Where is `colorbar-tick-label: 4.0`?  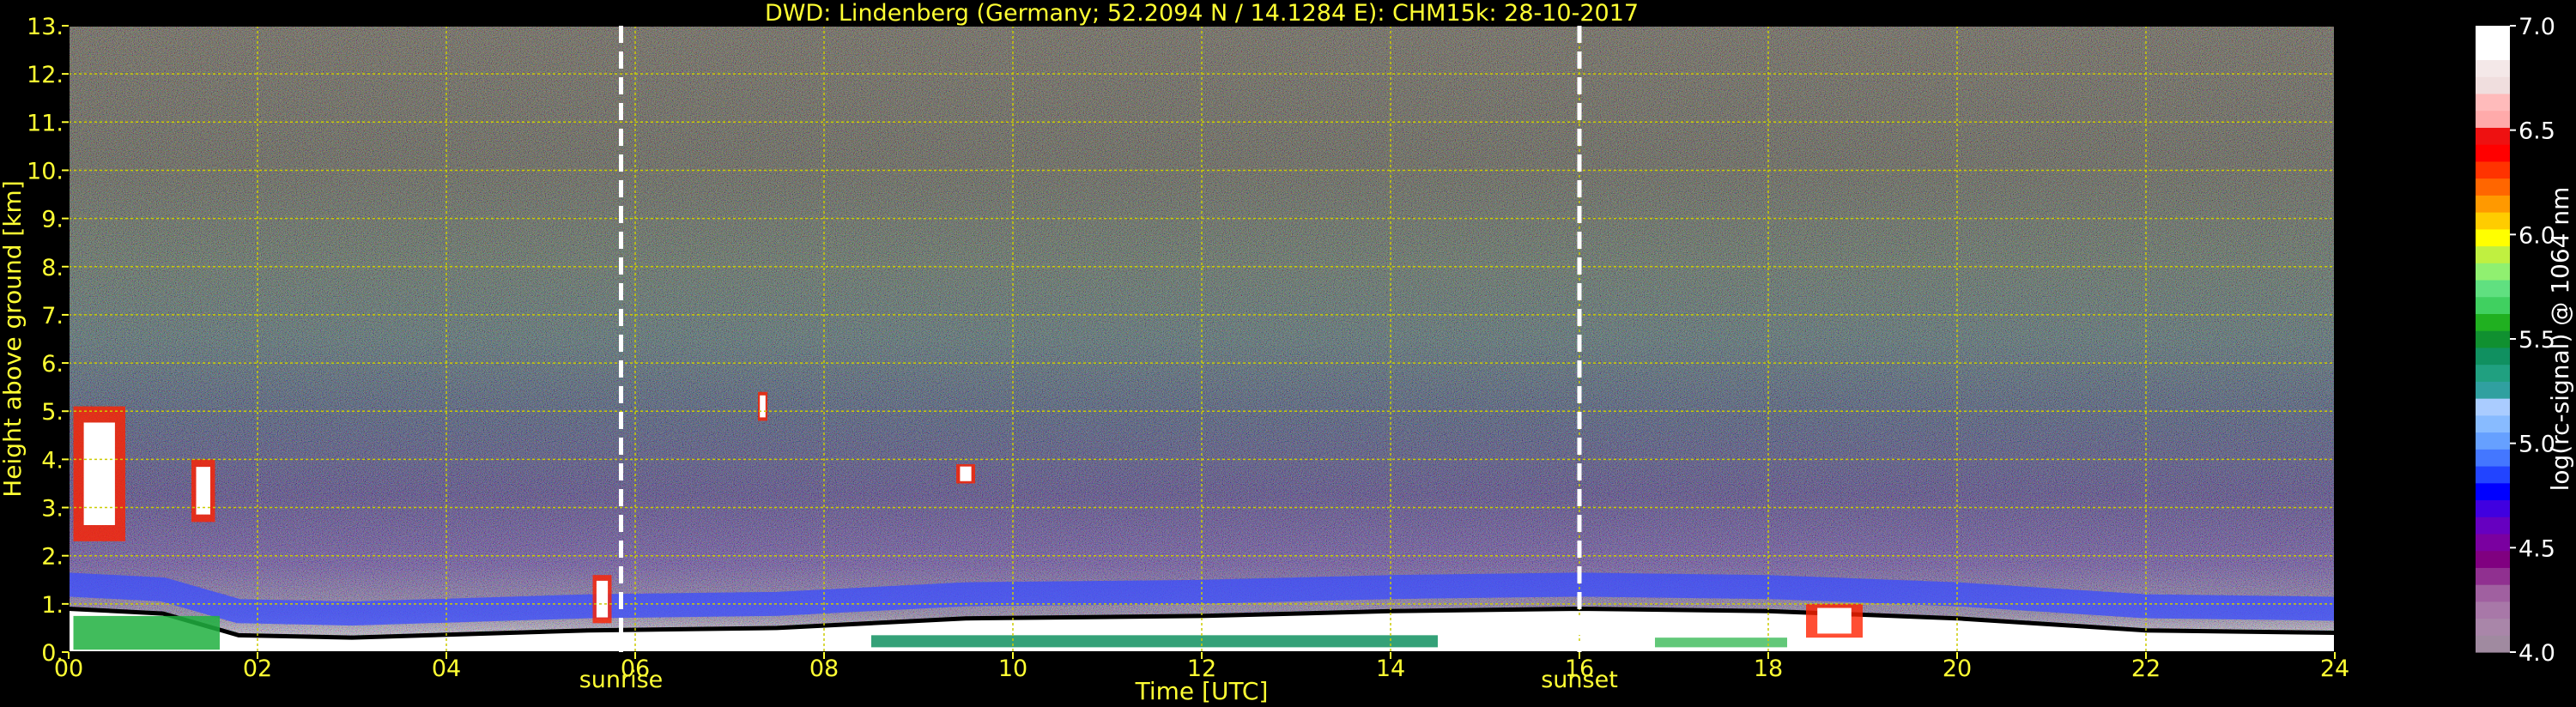
colorbar-tick-label: 4.0 is located at coordinates (2536, 653).